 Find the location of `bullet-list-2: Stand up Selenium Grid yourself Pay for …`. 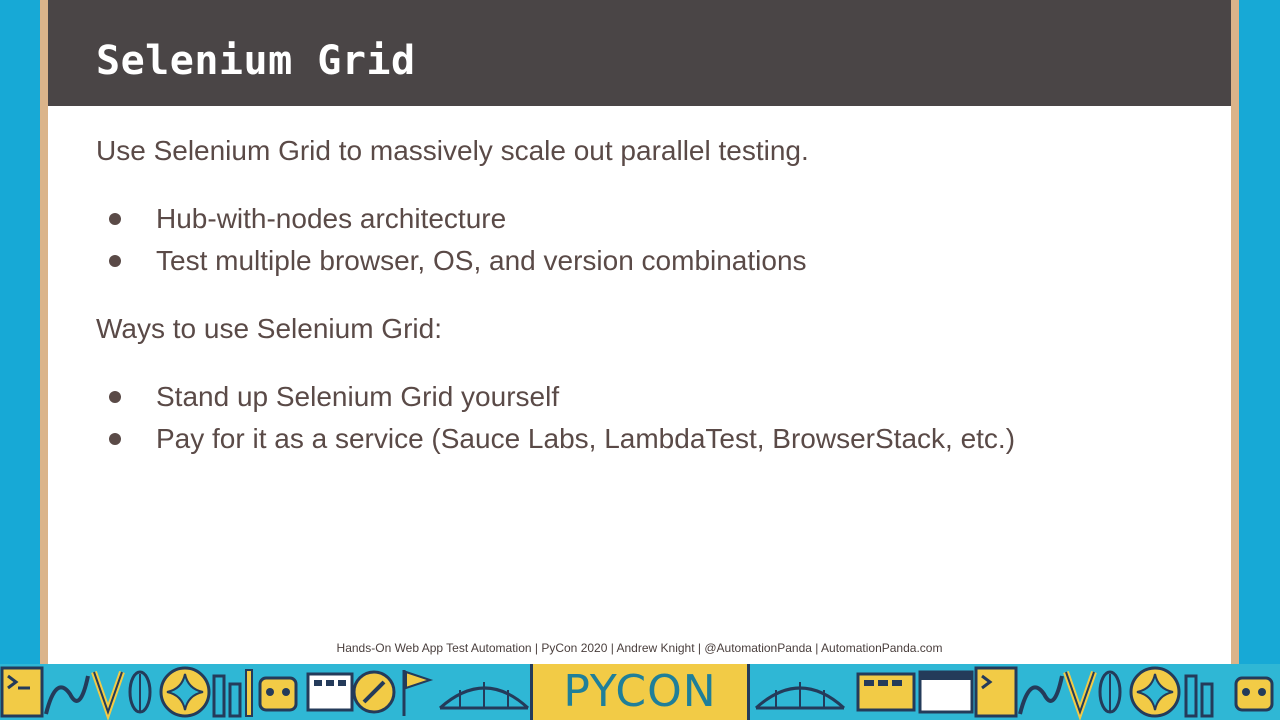

bullet-list-2: Stand up Selenium Grid yourself Pay for … is located at coordinates (646, 418).